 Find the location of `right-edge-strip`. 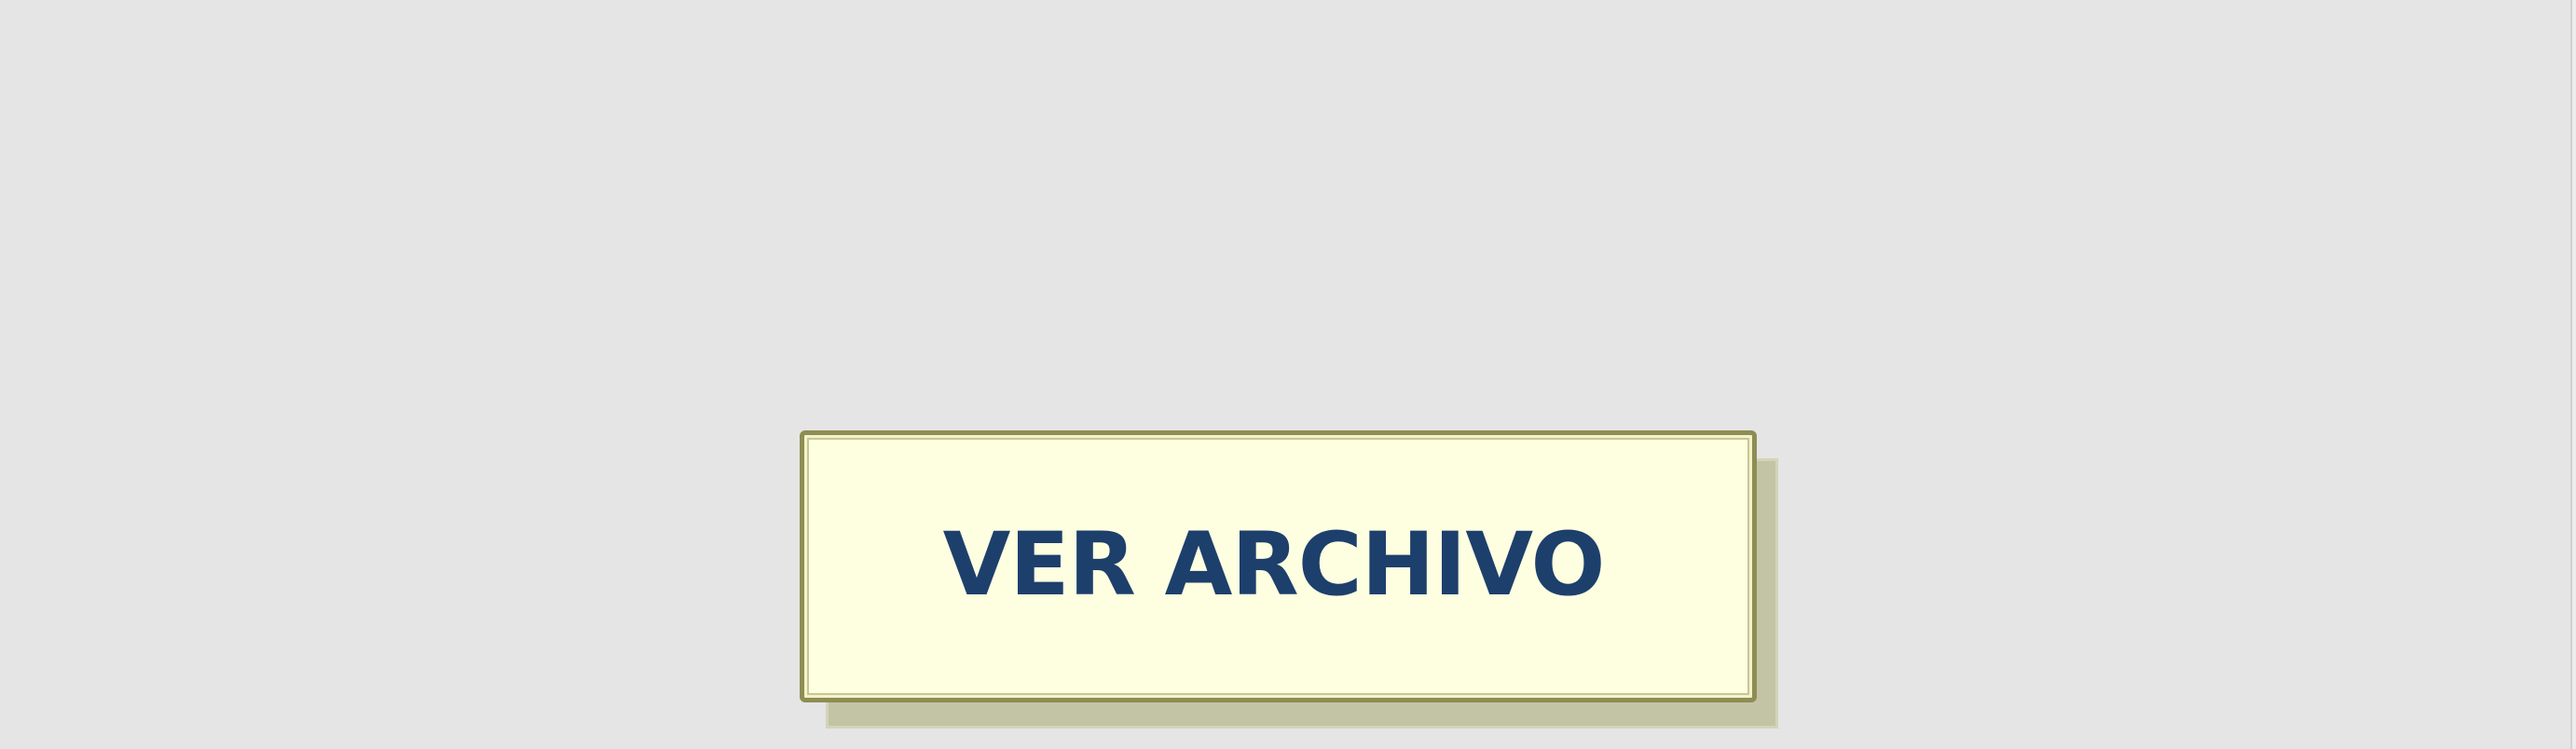

right-edge-strip is located at coordinates (2573, 374).